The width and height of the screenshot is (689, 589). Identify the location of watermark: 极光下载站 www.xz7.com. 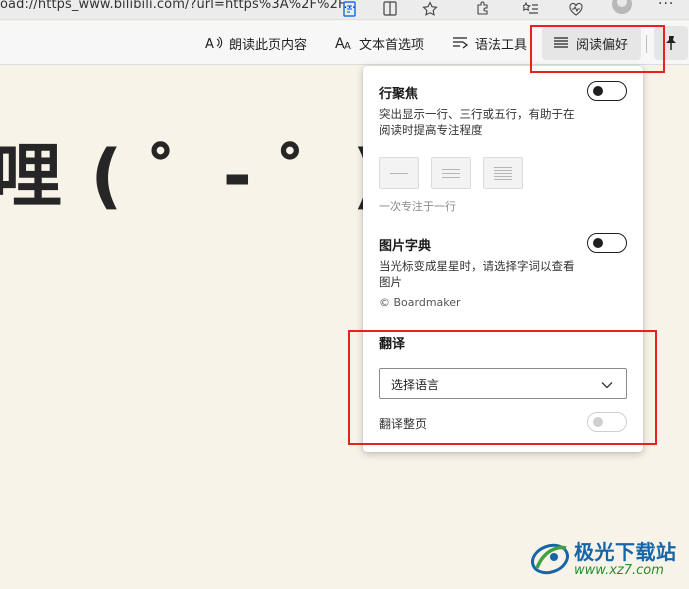
(605, 561).